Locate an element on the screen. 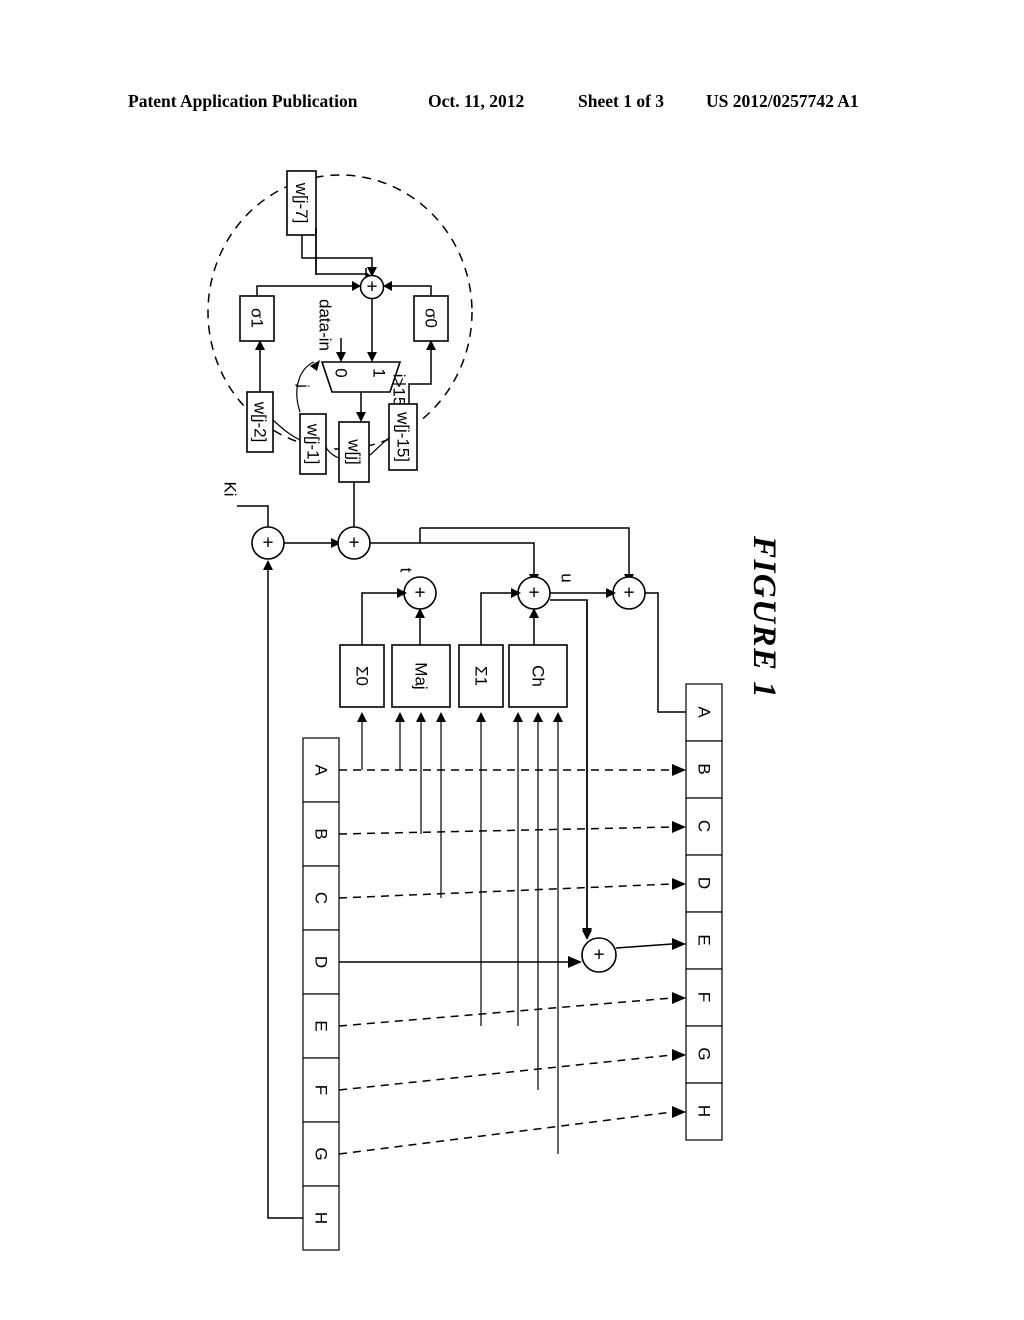 The height and width of the screenshot is (1320, 1024). box-w-j-minus-2-label: w[j-2] is located at coordinates (260, 422).